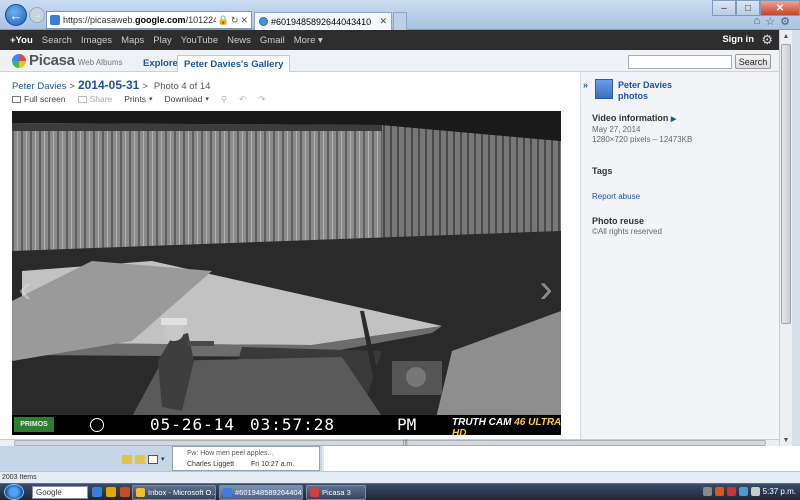 This screenshot has width=800, height=500. What do you see at coordinates (108, 85) in the screenshot?
I see `breadcrumb-album: 2014-05-31` at bounding box center [108, 85].